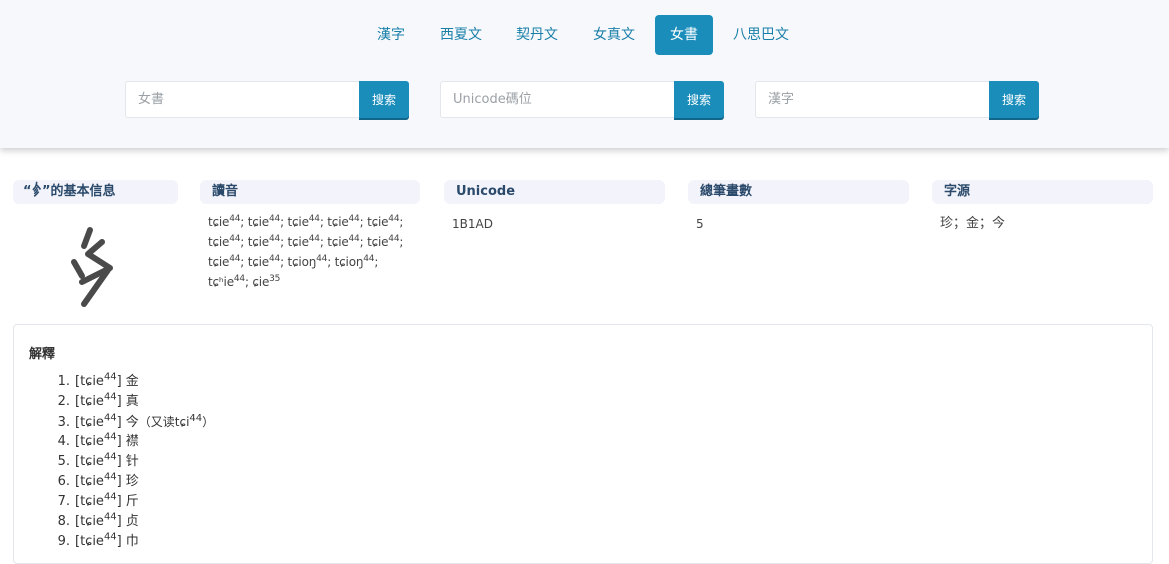 The image size is (1169, 564). Describe the element at coordinates (537, 35) in the screenshot. I see `tab-khitan: 契丹文` at that location.